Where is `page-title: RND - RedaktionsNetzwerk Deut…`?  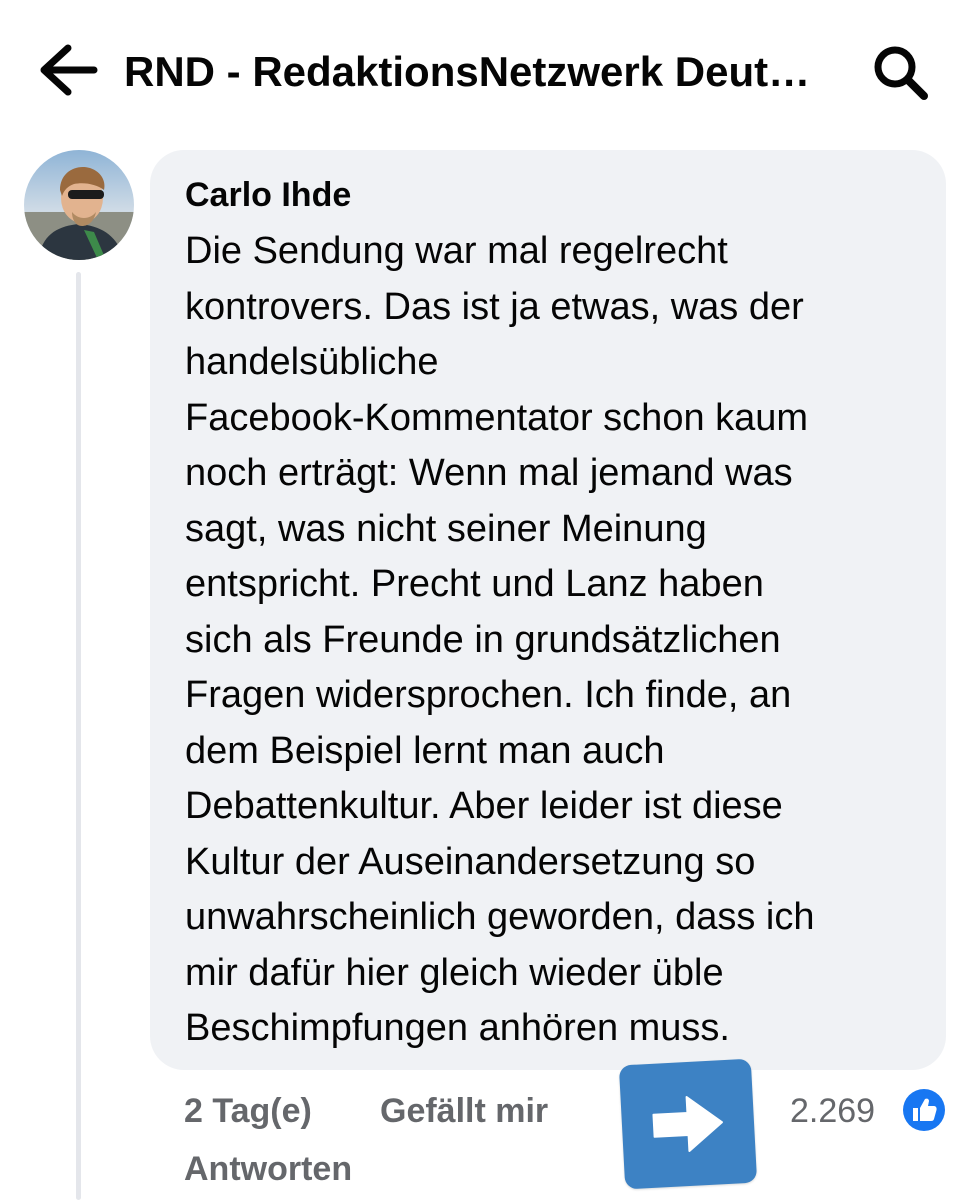
page-title: RND - RedaktionsNetzwerk Deut… is located at coordinates (467, 71).